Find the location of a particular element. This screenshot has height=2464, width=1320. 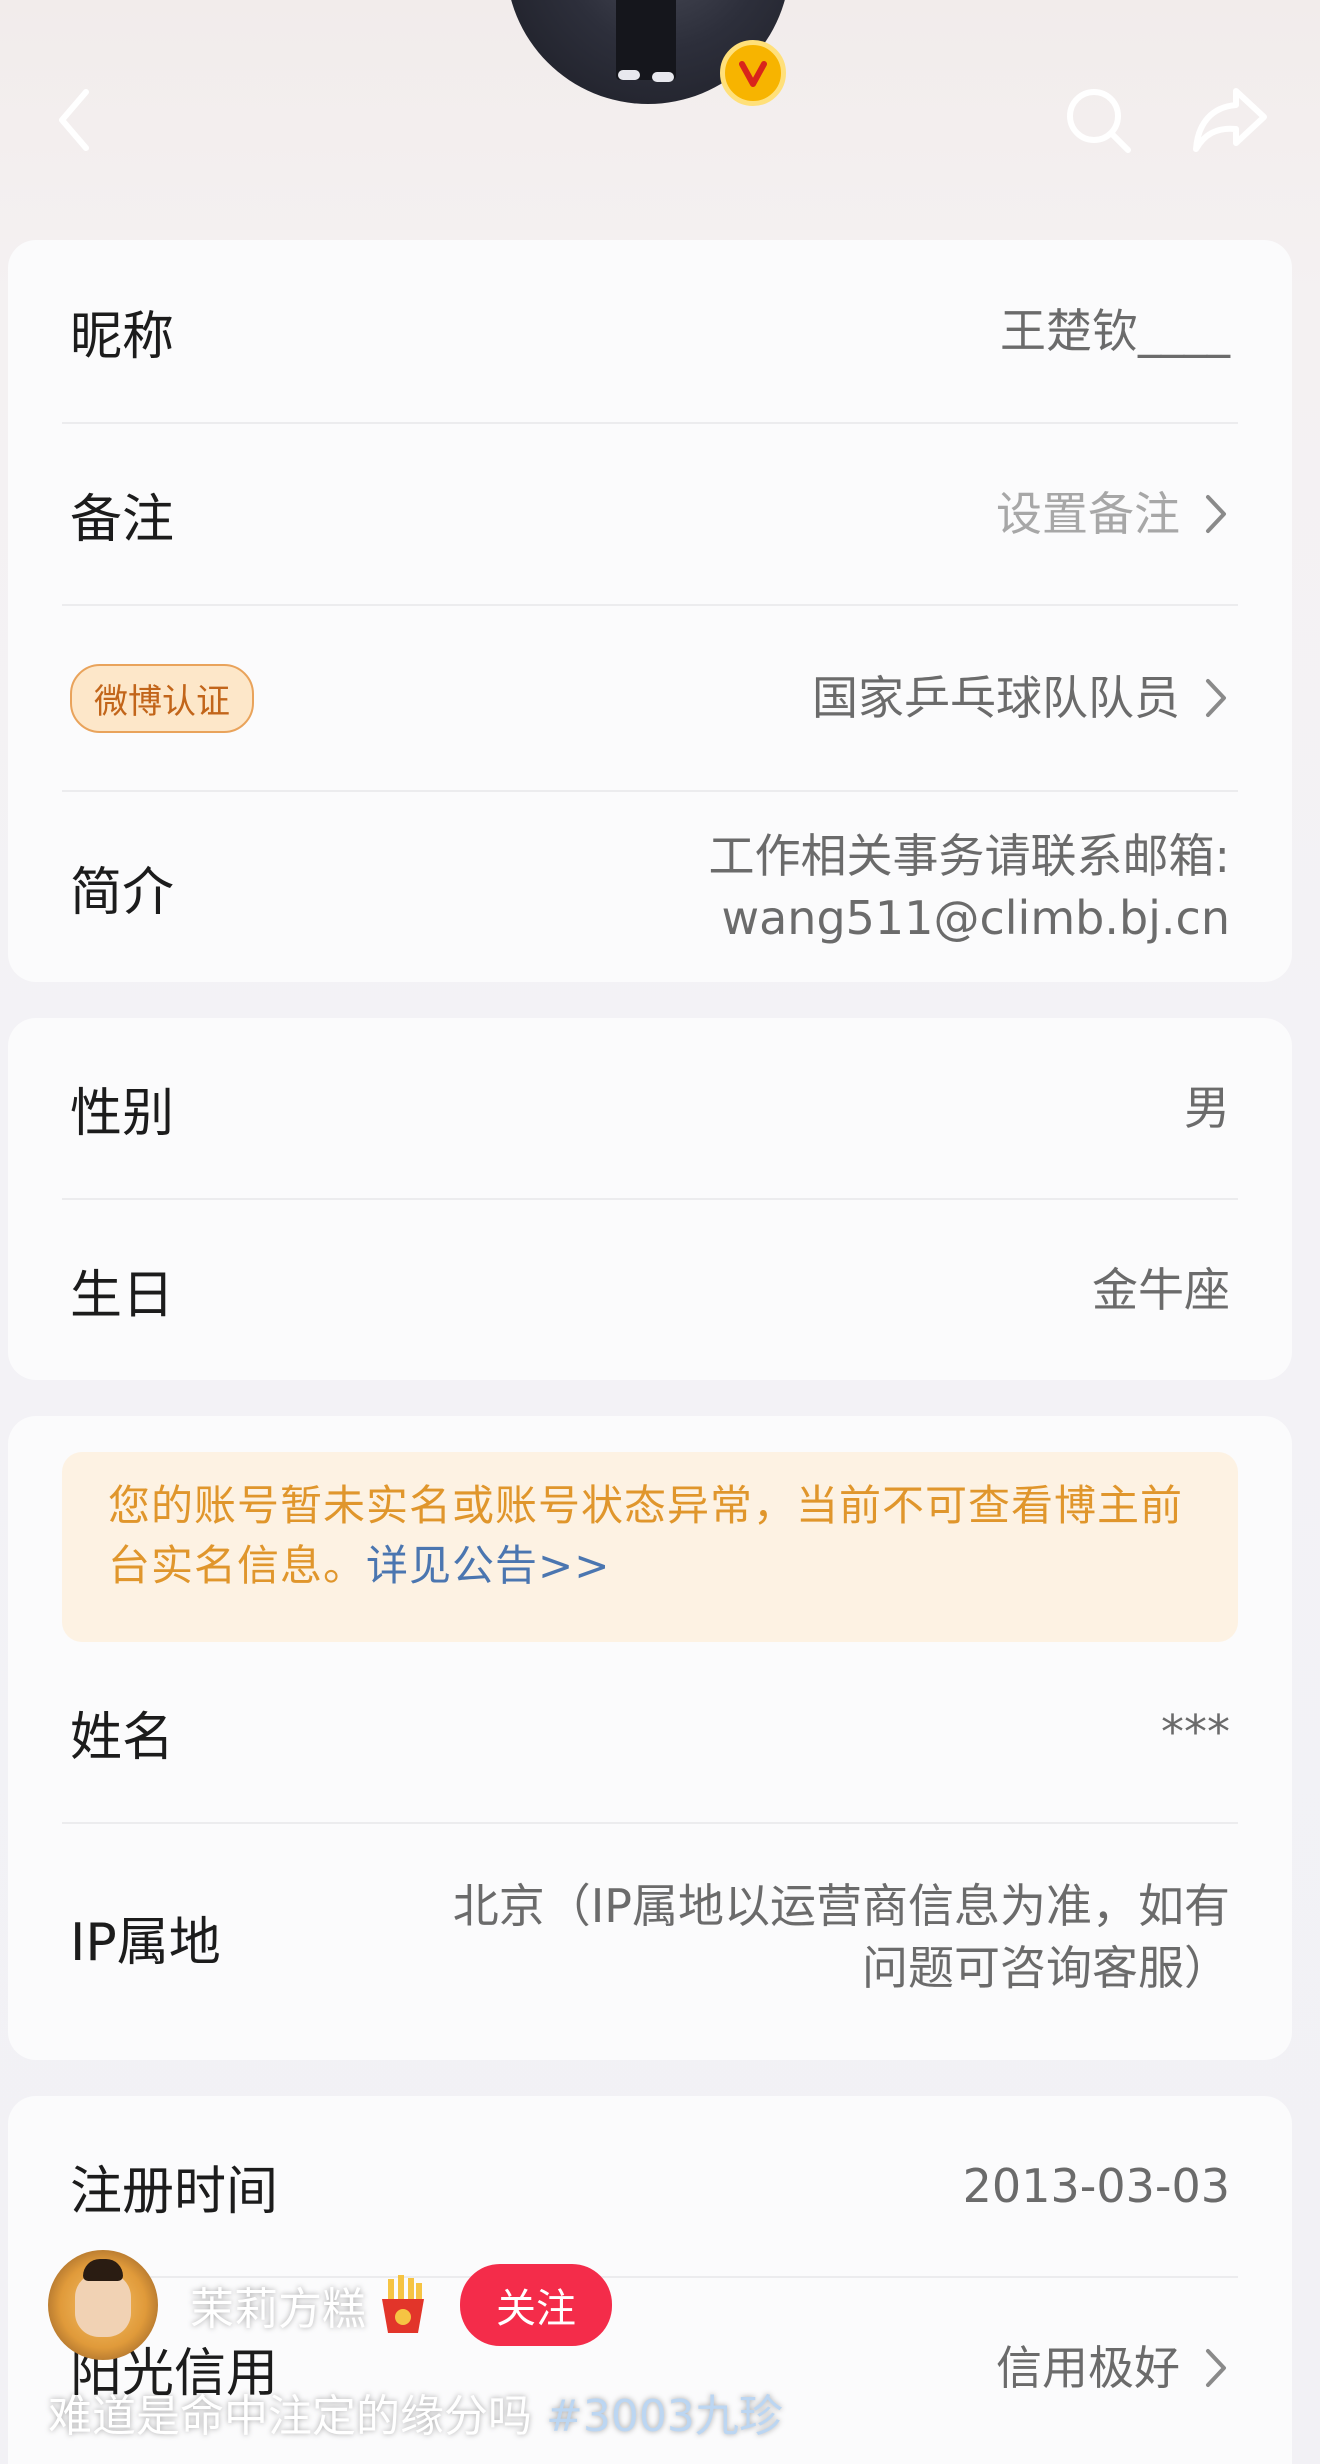

notice-text: 您的账号暂未实名或账号状态异常，当前不可查看博主前台实名信息。 is located at coordinates (646, 1535).